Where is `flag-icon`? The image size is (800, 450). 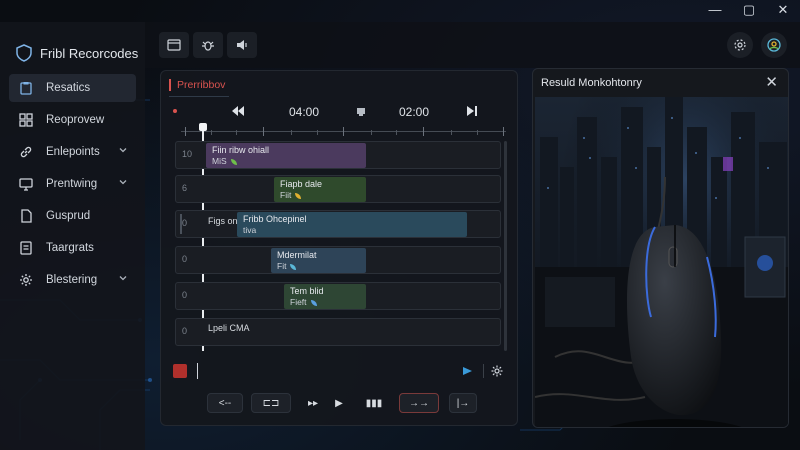
flag-icon is located at coordinates (467, 374).